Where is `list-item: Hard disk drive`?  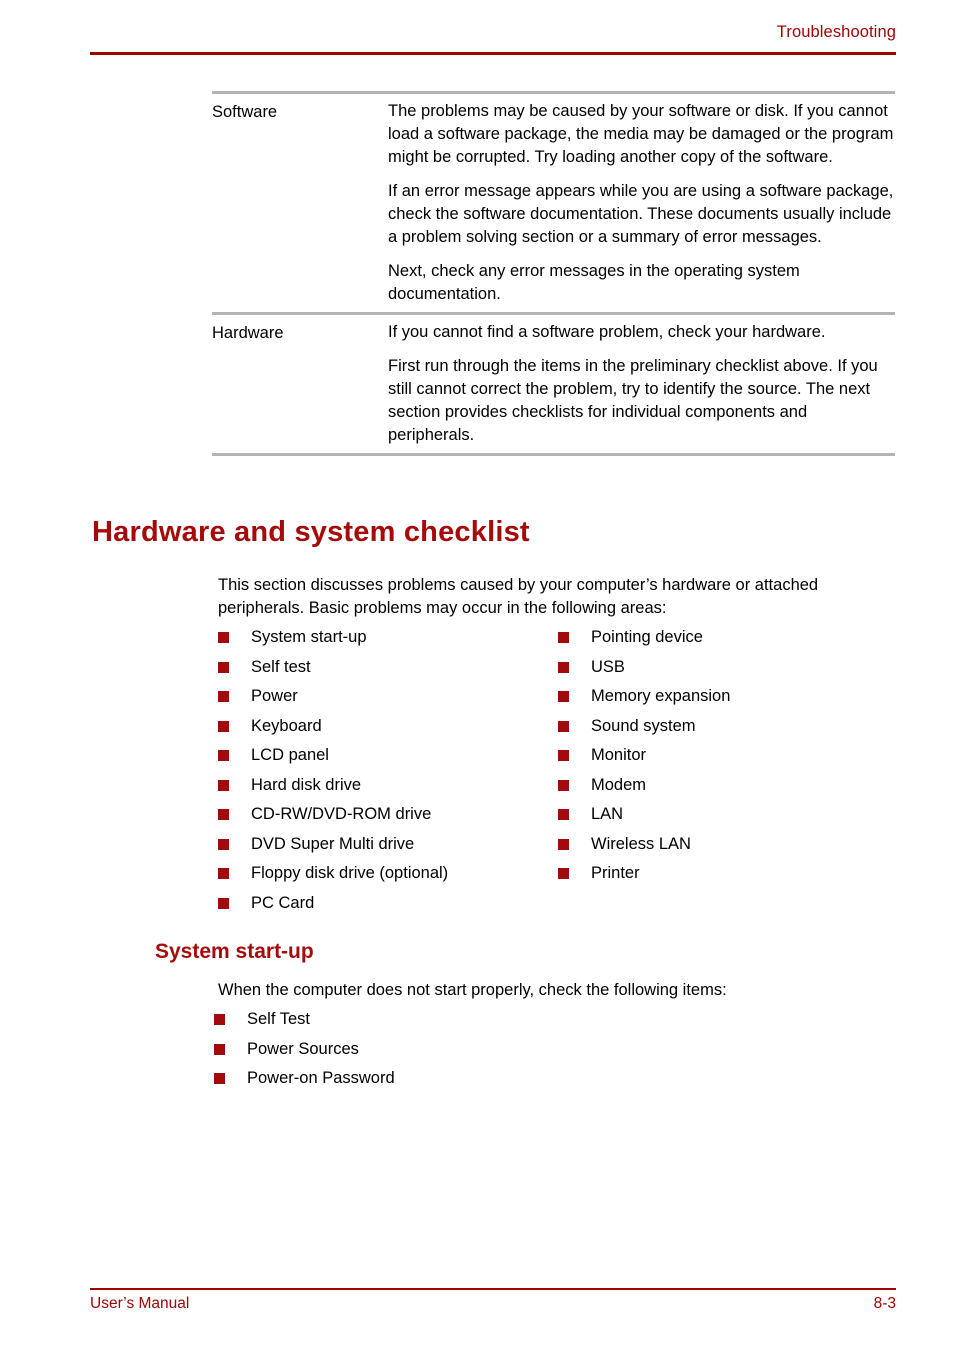
list-item: Hard disk drive is located at coordinates (388, 789).